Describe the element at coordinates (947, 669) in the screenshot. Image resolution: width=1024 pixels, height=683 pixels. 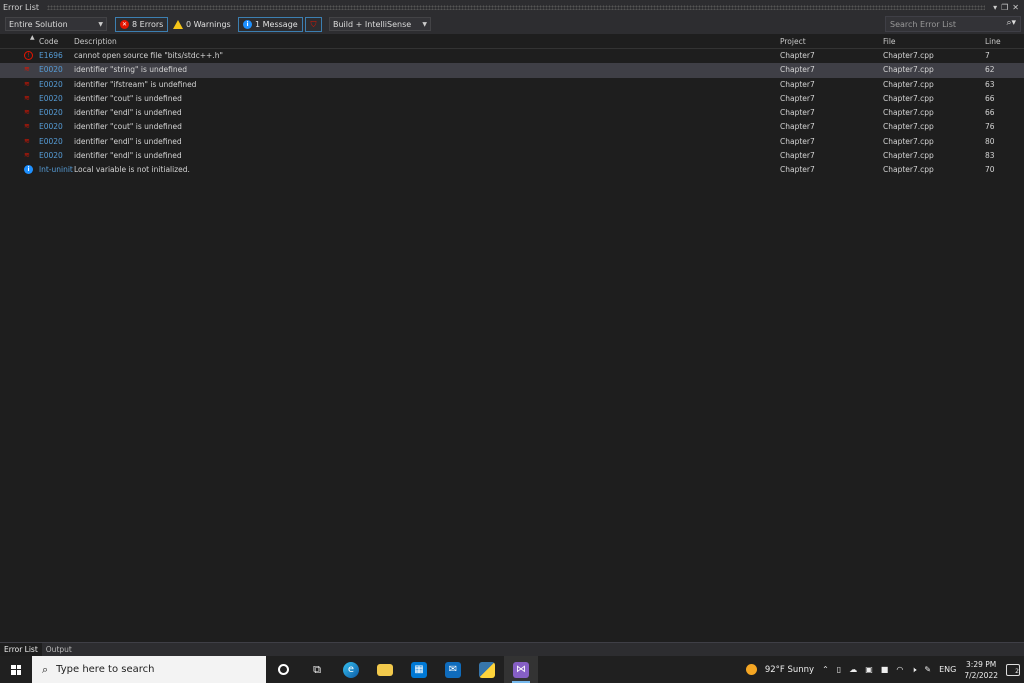
I see `language-indicator: ENG` at that location.